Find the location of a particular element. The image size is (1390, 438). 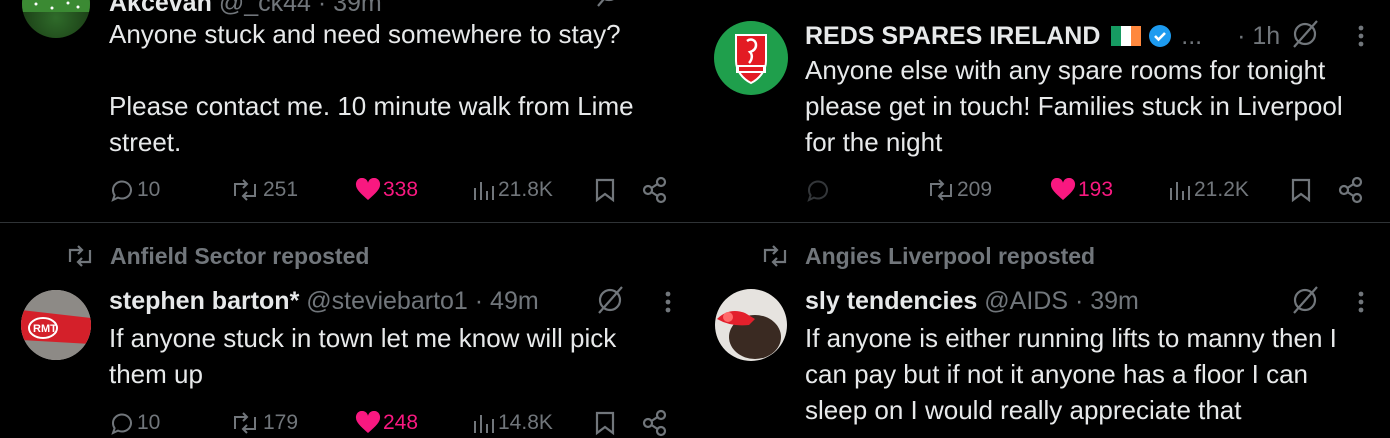

views-button: 21.8K is located at coordinates (516, 190).